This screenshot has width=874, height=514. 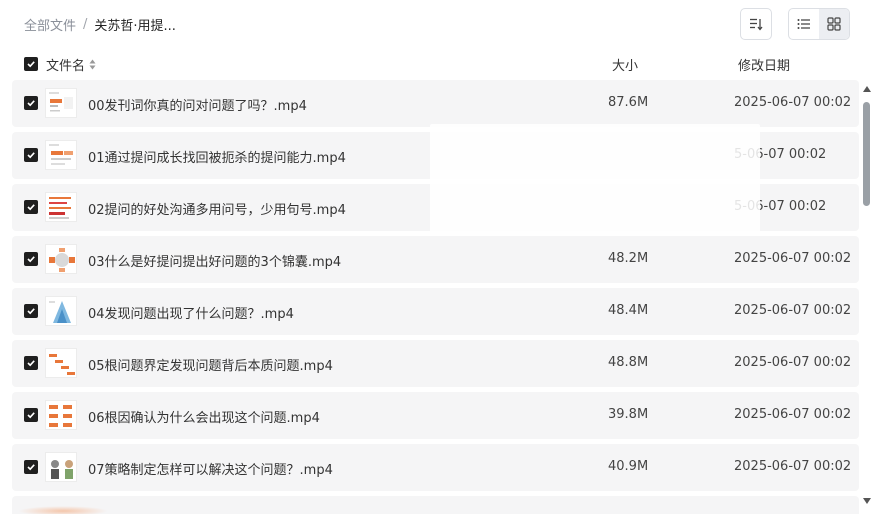 I want to click on list-view-icon, so click(x=803, y=24).